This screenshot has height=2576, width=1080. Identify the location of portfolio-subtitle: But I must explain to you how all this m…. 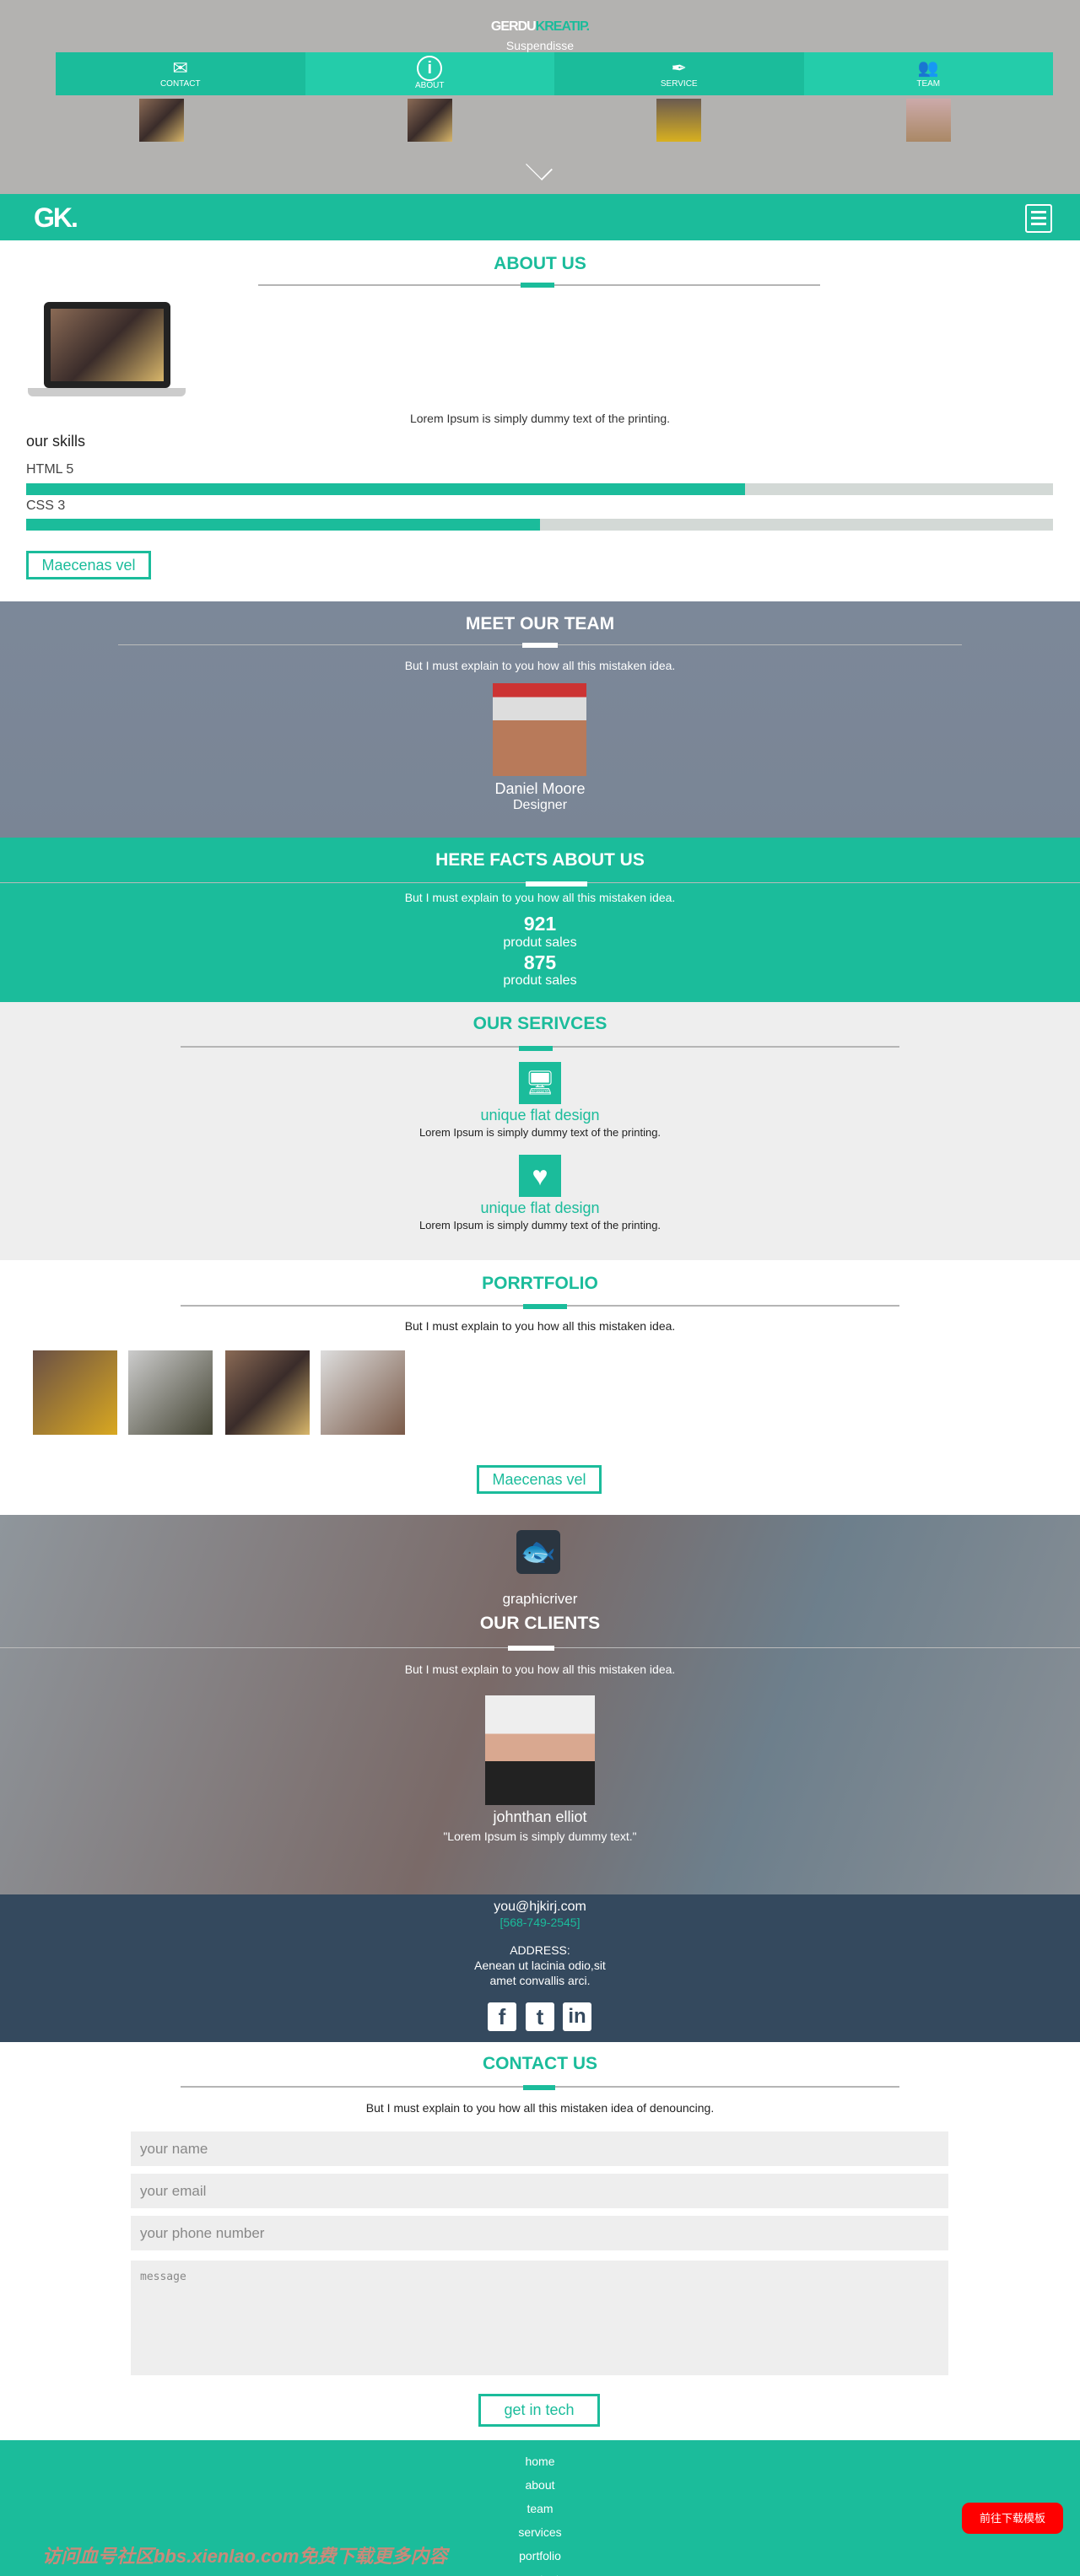
(540, 1326).